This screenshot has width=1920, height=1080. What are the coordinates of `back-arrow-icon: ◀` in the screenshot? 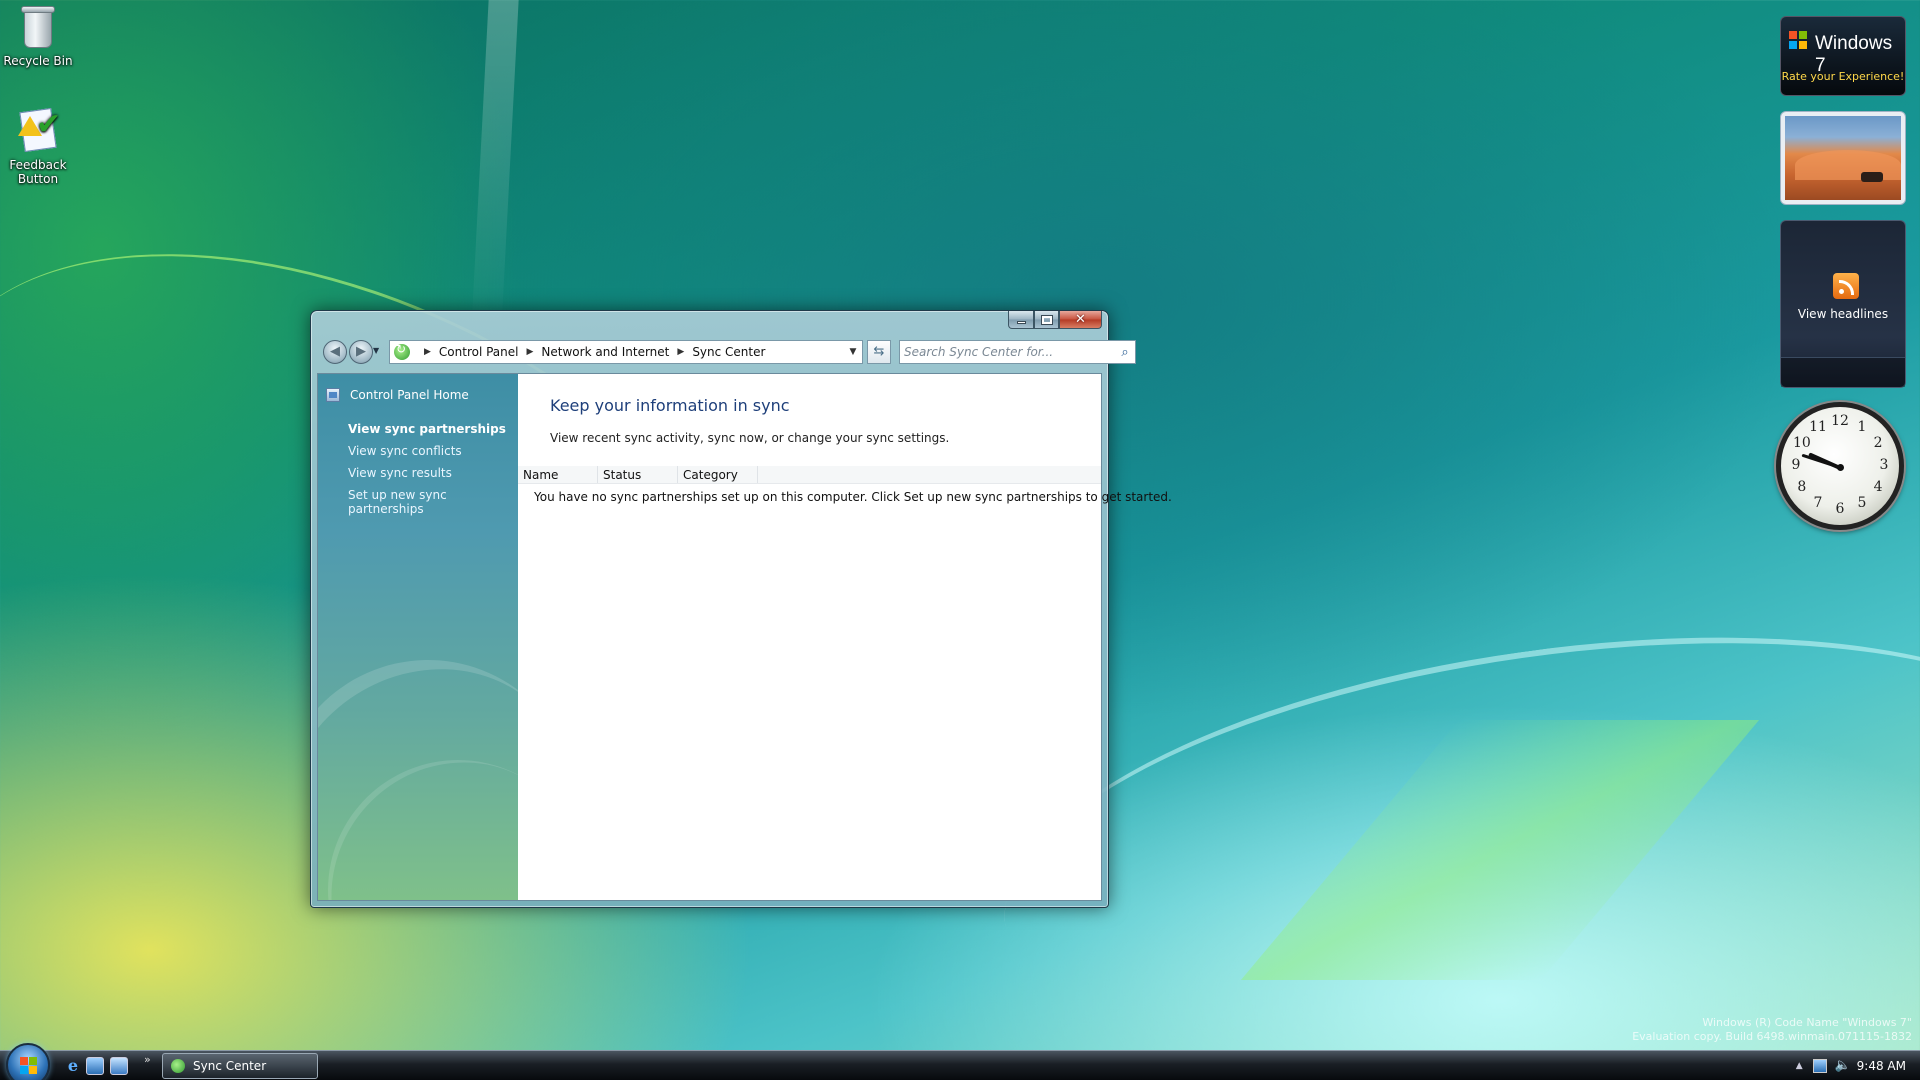 It's located at (335, 351).